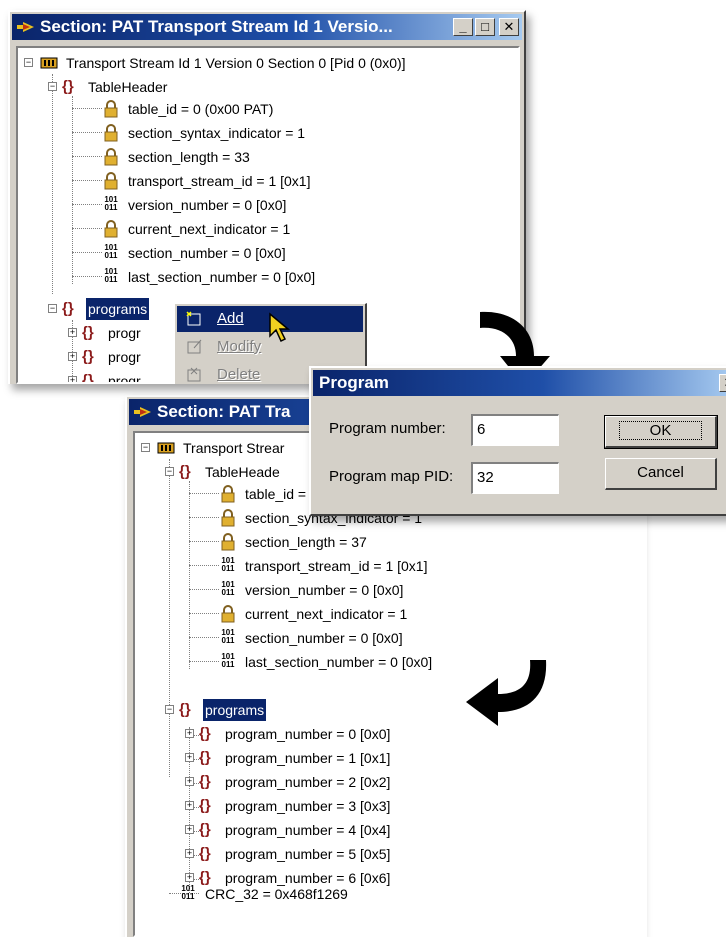  What do you see at coordinates (224, 411) in the screenshot?
I see `window-title: Section: PAT Tra` at bounding box center [224, 411].